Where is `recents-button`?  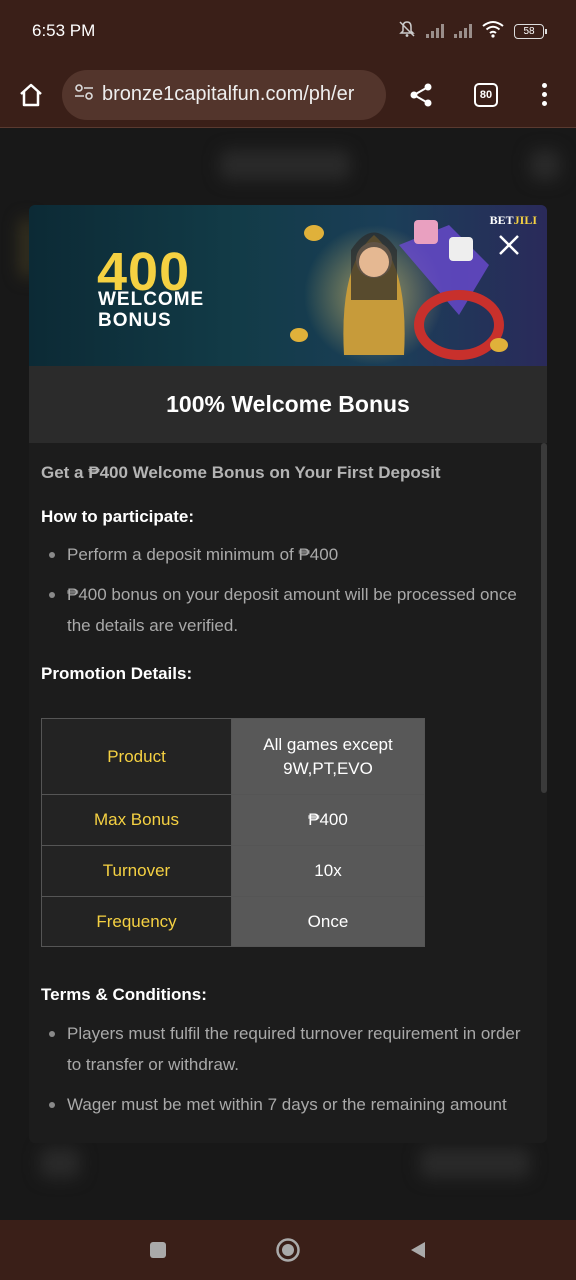
recents-button is located at coordinates (158, 1250).